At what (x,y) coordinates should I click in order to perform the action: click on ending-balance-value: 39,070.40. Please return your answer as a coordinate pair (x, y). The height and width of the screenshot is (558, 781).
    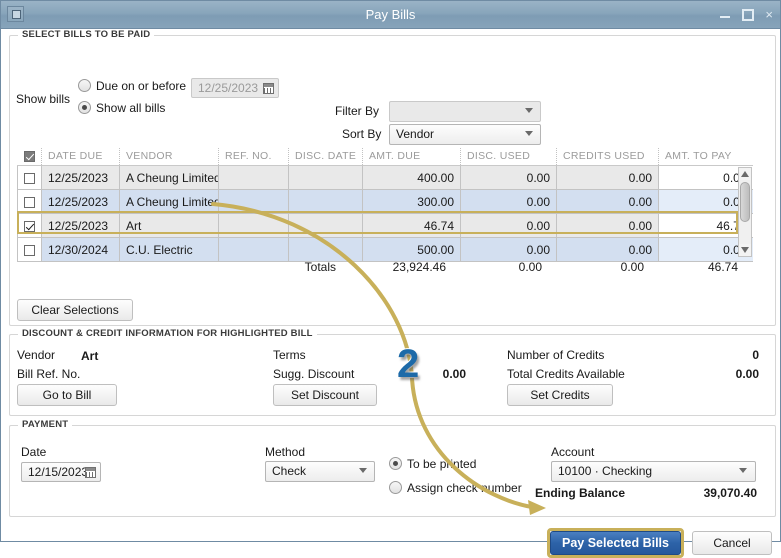
    Looking at the image, I should click on (730, 493).